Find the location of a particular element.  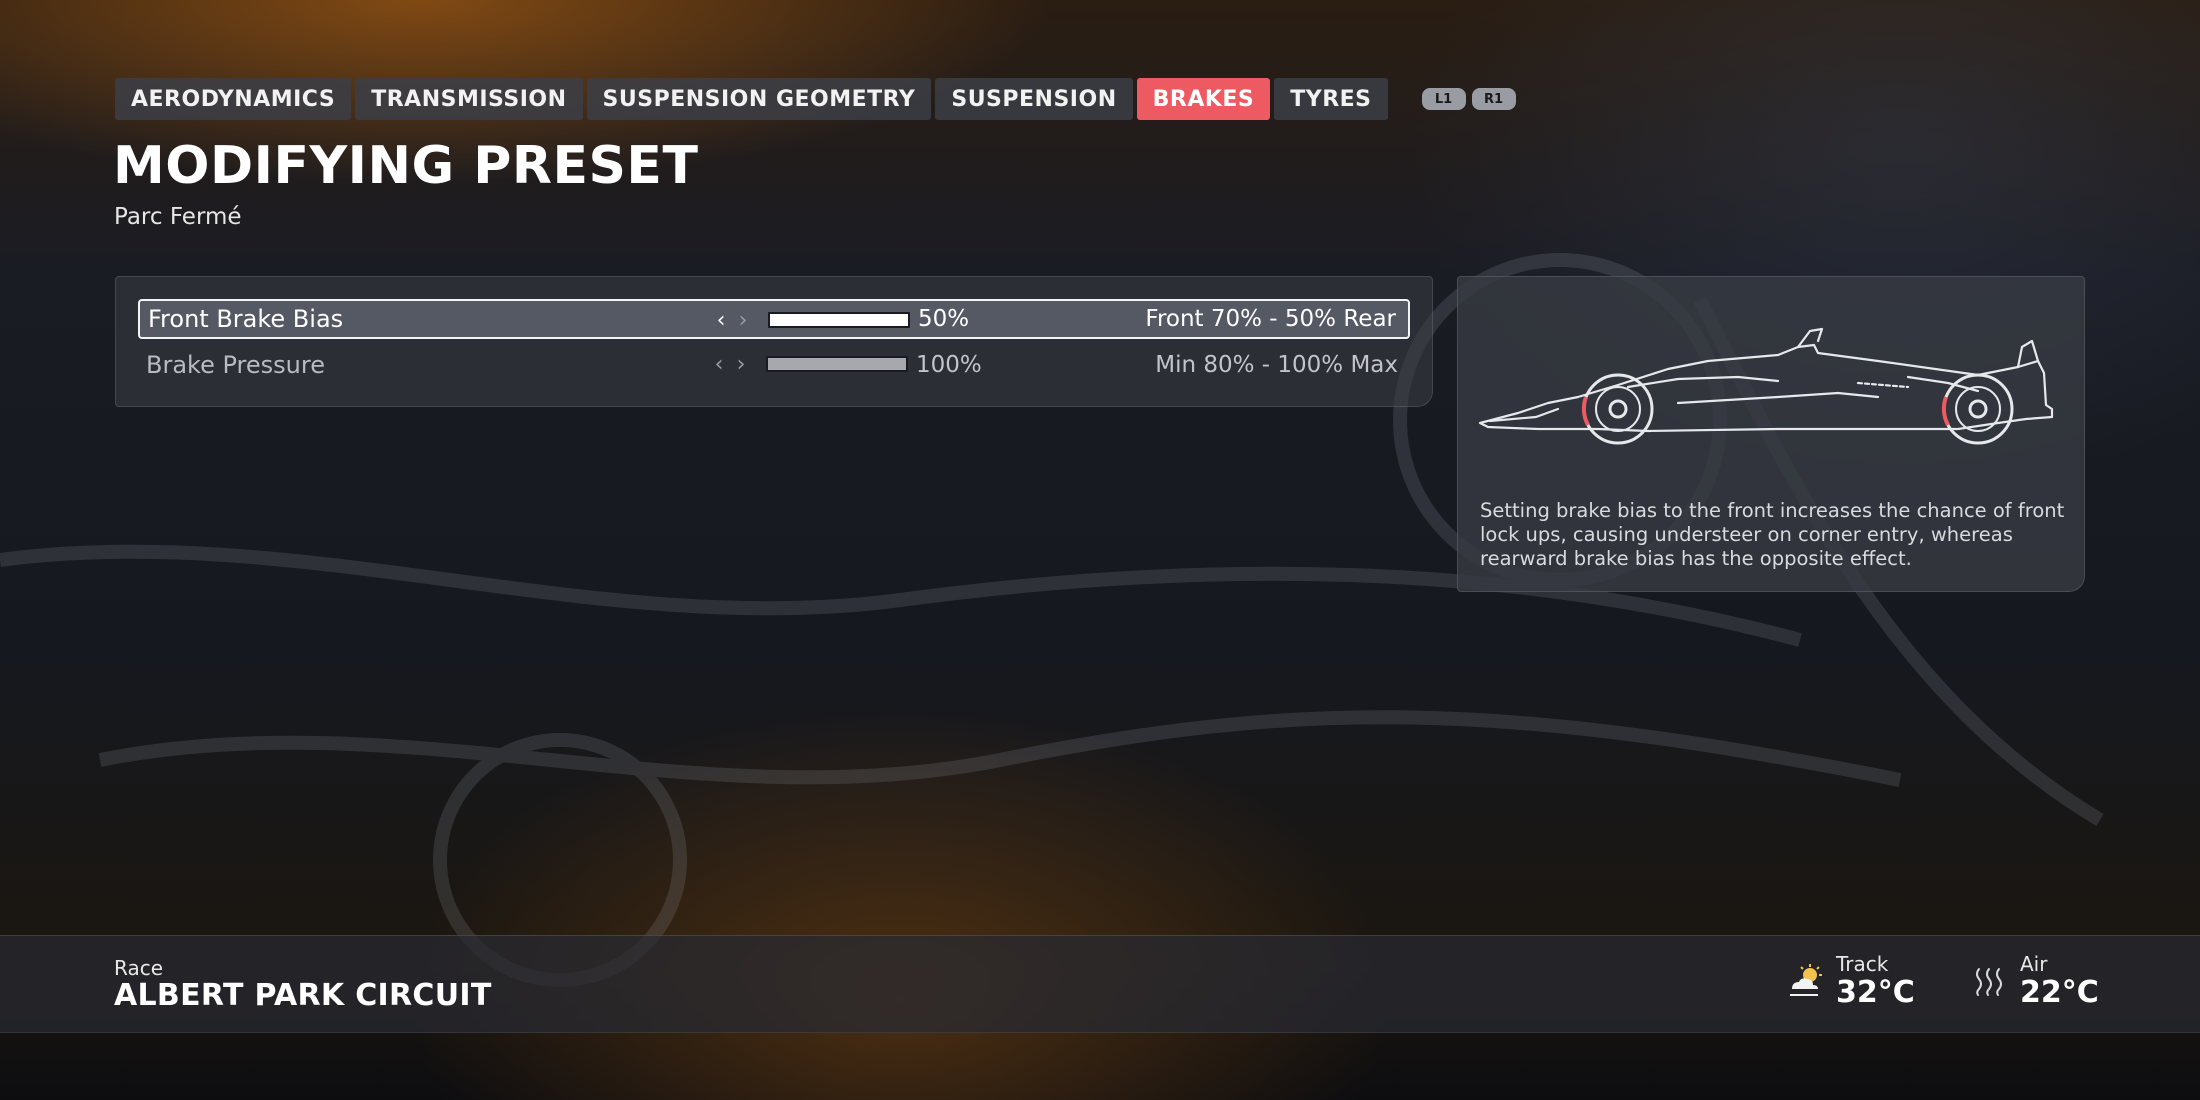

f1-car-side-icon is located at coordinates (1766, 386).